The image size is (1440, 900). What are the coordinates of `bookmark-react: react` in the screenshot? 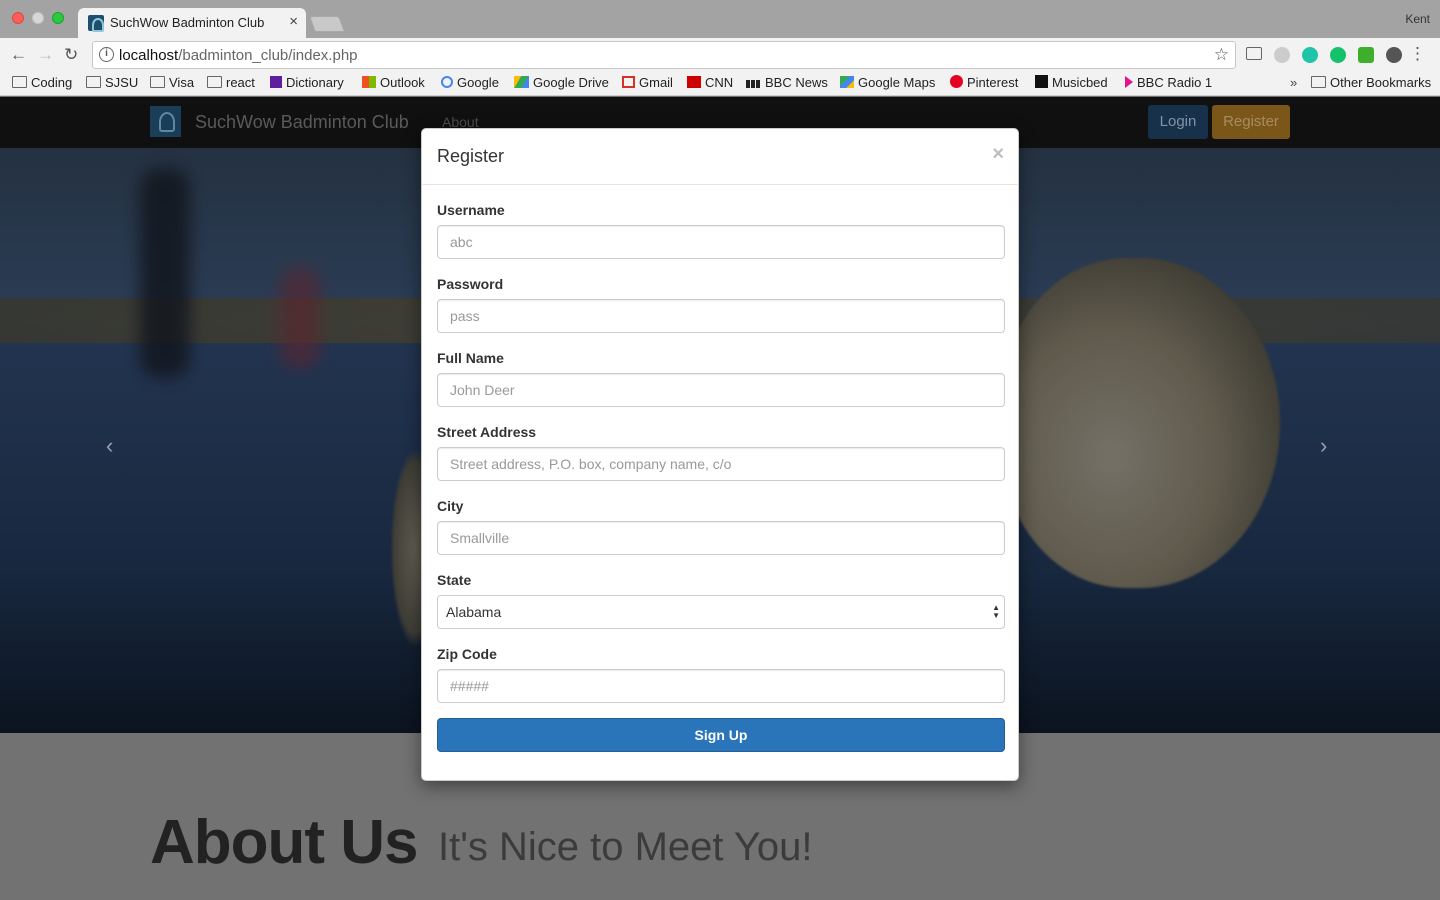 It's located at (231, 82).